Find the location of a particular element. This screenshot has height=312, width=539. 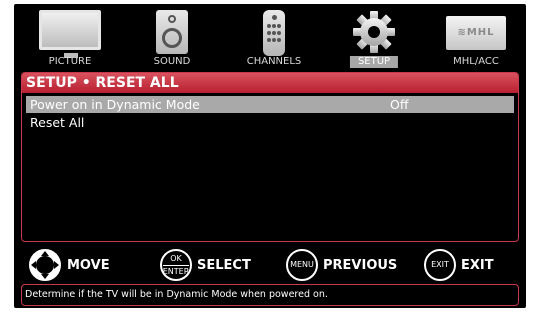

tab-sound: SOUND is located at coordinates (172, 37).